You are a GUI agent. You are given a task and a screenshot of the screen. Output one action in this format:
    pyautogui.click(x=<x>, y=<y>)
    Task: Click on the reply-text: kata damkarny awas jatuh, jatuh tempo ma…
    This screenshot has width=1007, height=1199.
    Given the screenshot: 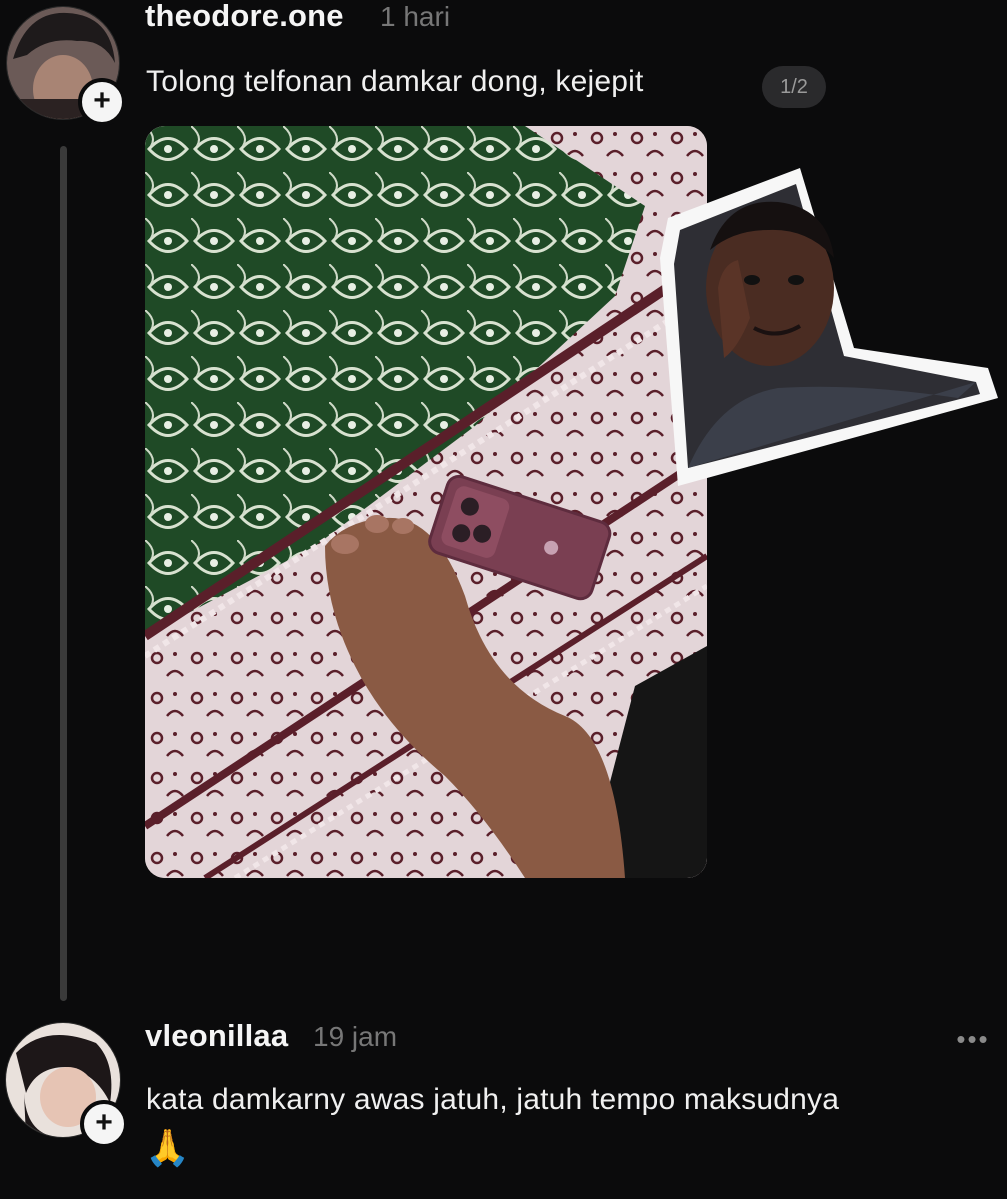 What is the action you would take?
    pyautogui.click(x=493, y=1099)
    